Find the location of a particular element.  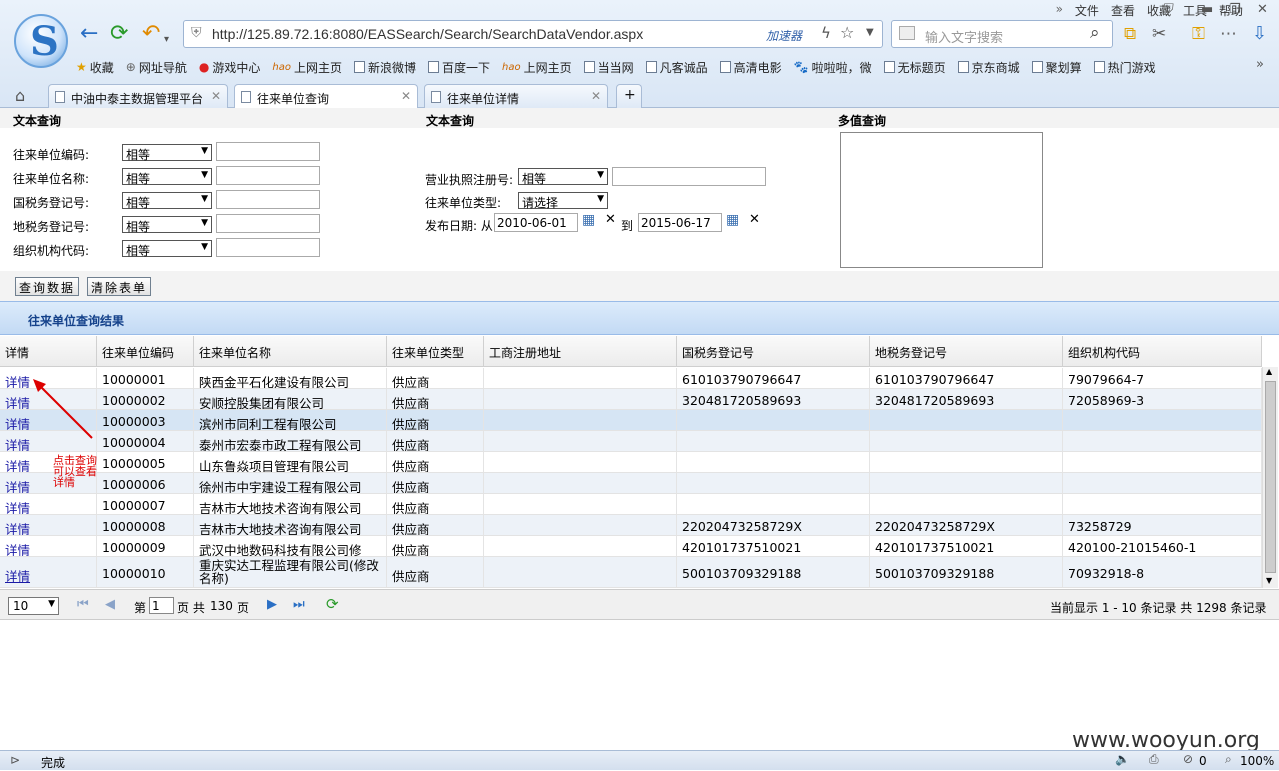

col-name: 往来单位名称 is located at coordinates (290, 351).